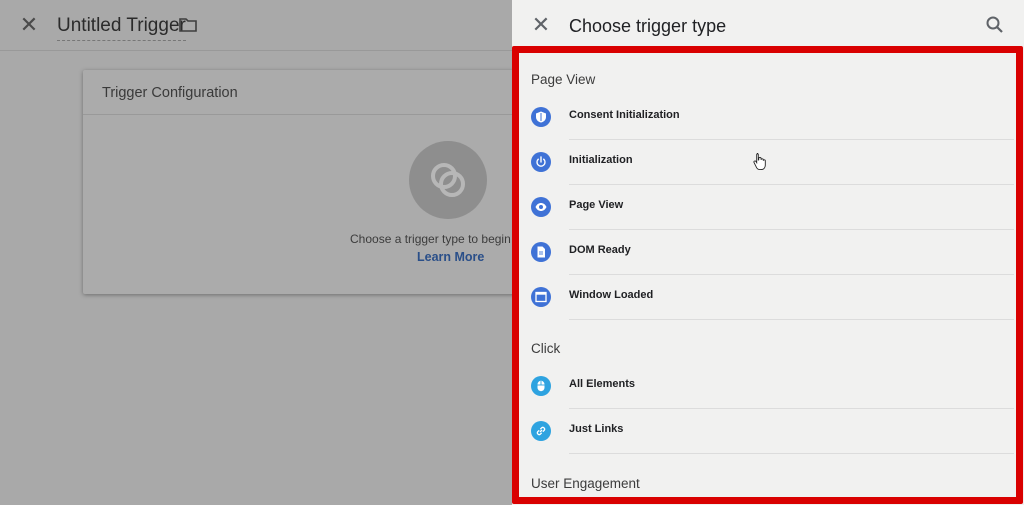  Describe the element at coordinates (448, 180) in the screenshot. I see `trigger-placeholder-icon` at that location.